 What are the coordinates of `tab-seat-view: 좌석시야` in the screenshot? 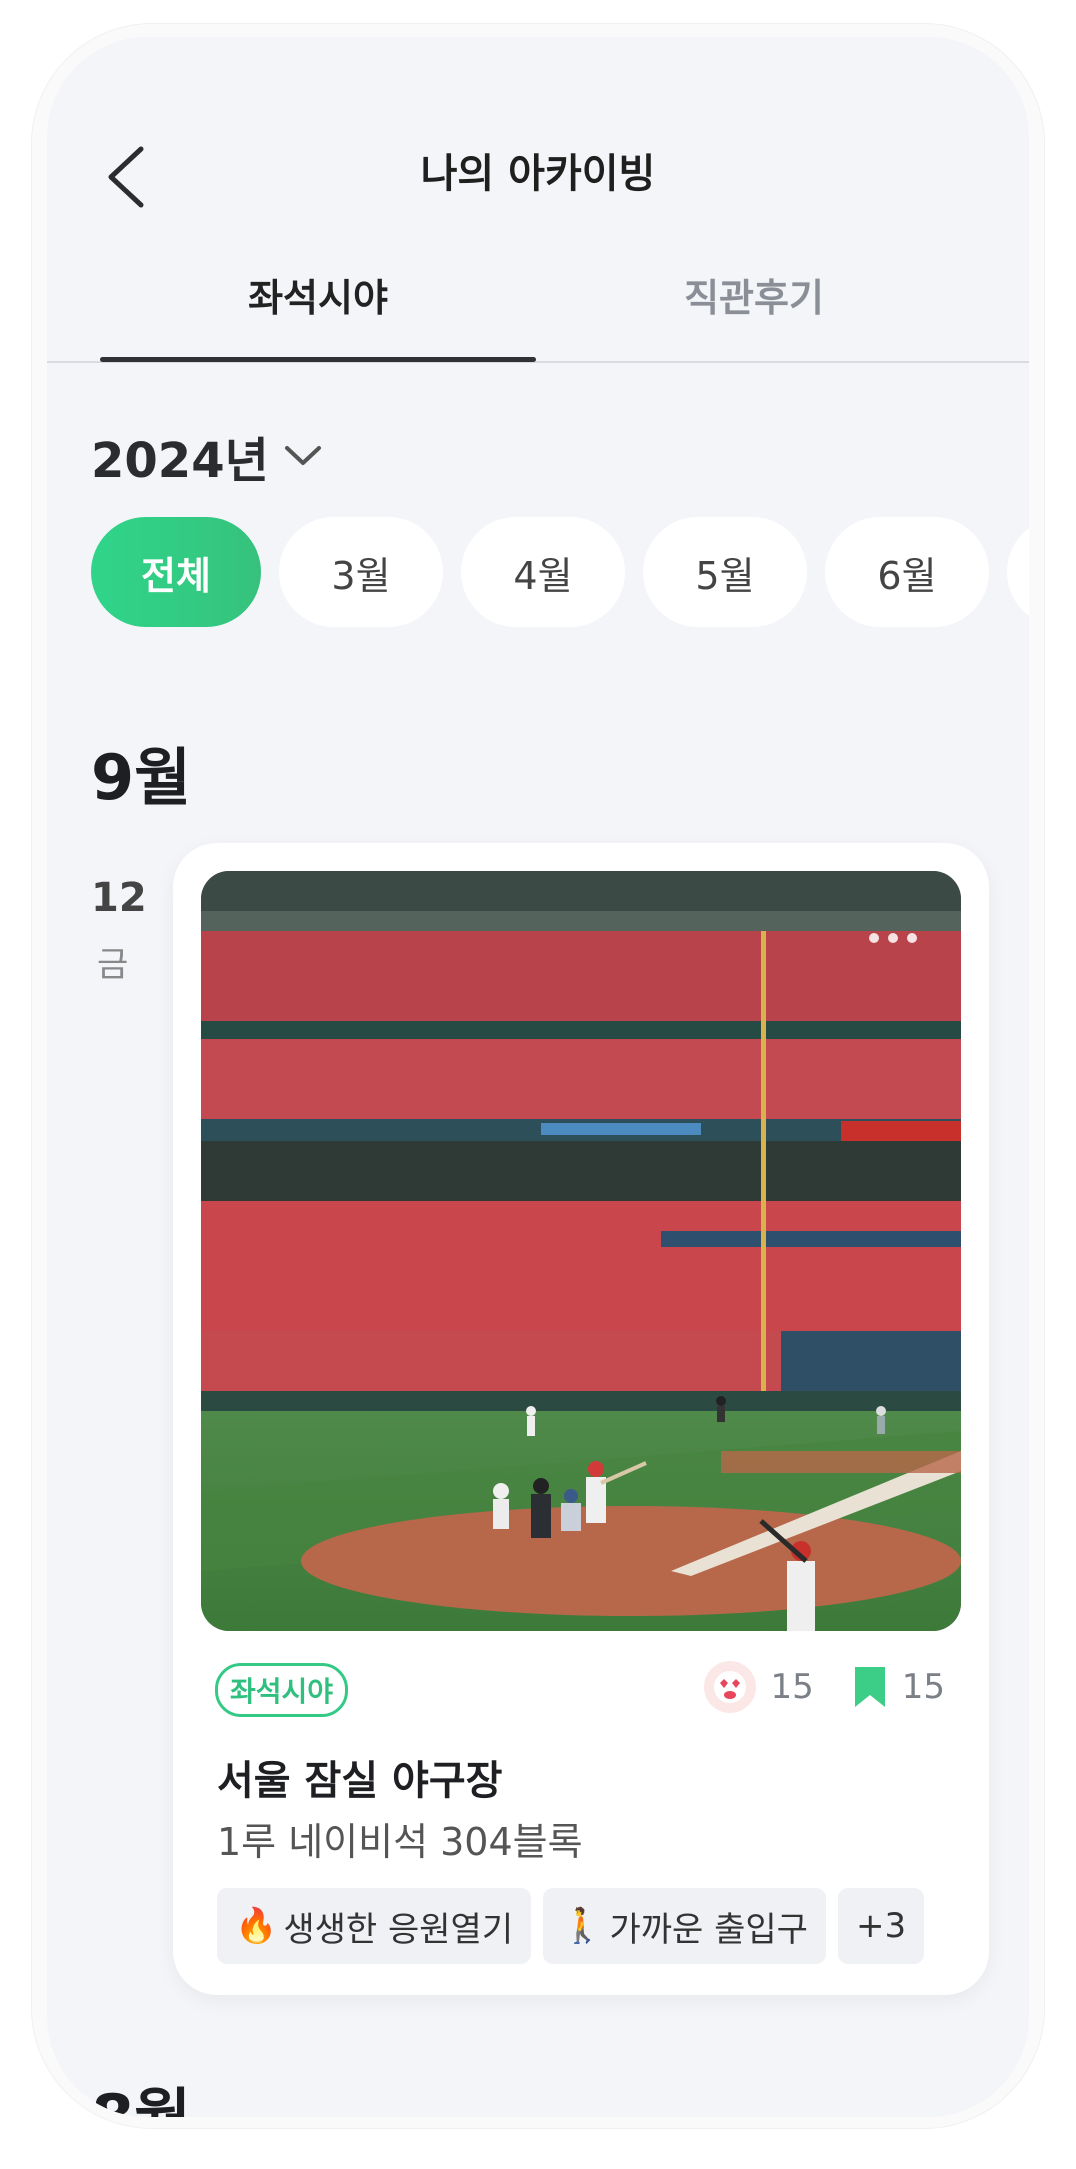 It's located at (318, 294).